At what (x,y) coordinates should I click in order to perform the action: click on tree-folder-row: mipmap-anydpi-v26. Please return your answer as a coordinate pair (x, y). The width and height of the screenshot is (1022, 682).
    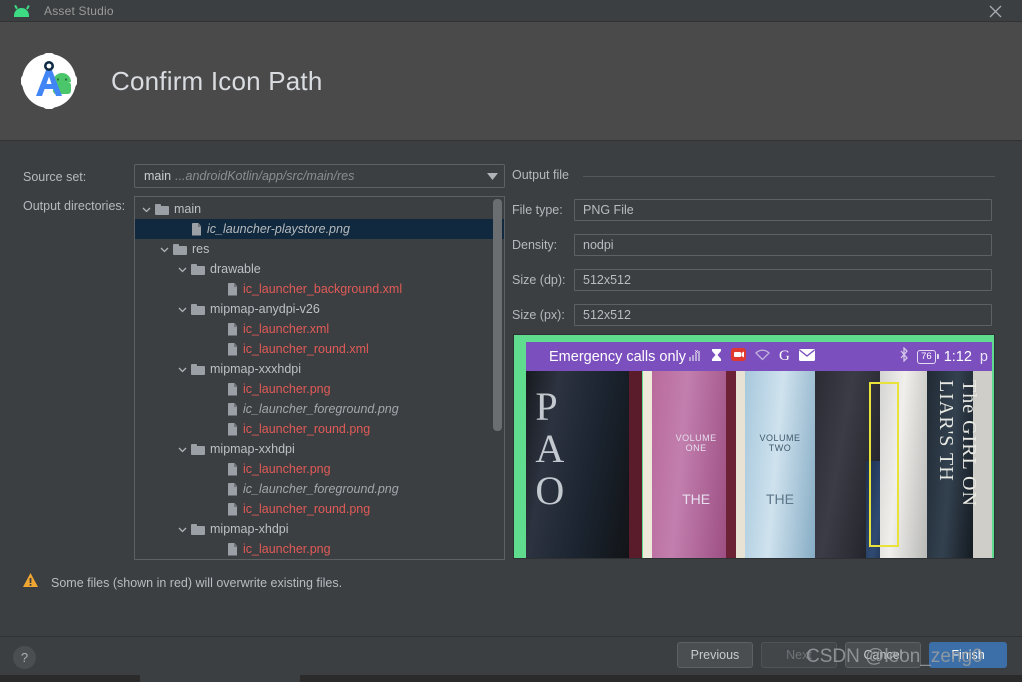
    Looking at the image, I should click on (319, 309).